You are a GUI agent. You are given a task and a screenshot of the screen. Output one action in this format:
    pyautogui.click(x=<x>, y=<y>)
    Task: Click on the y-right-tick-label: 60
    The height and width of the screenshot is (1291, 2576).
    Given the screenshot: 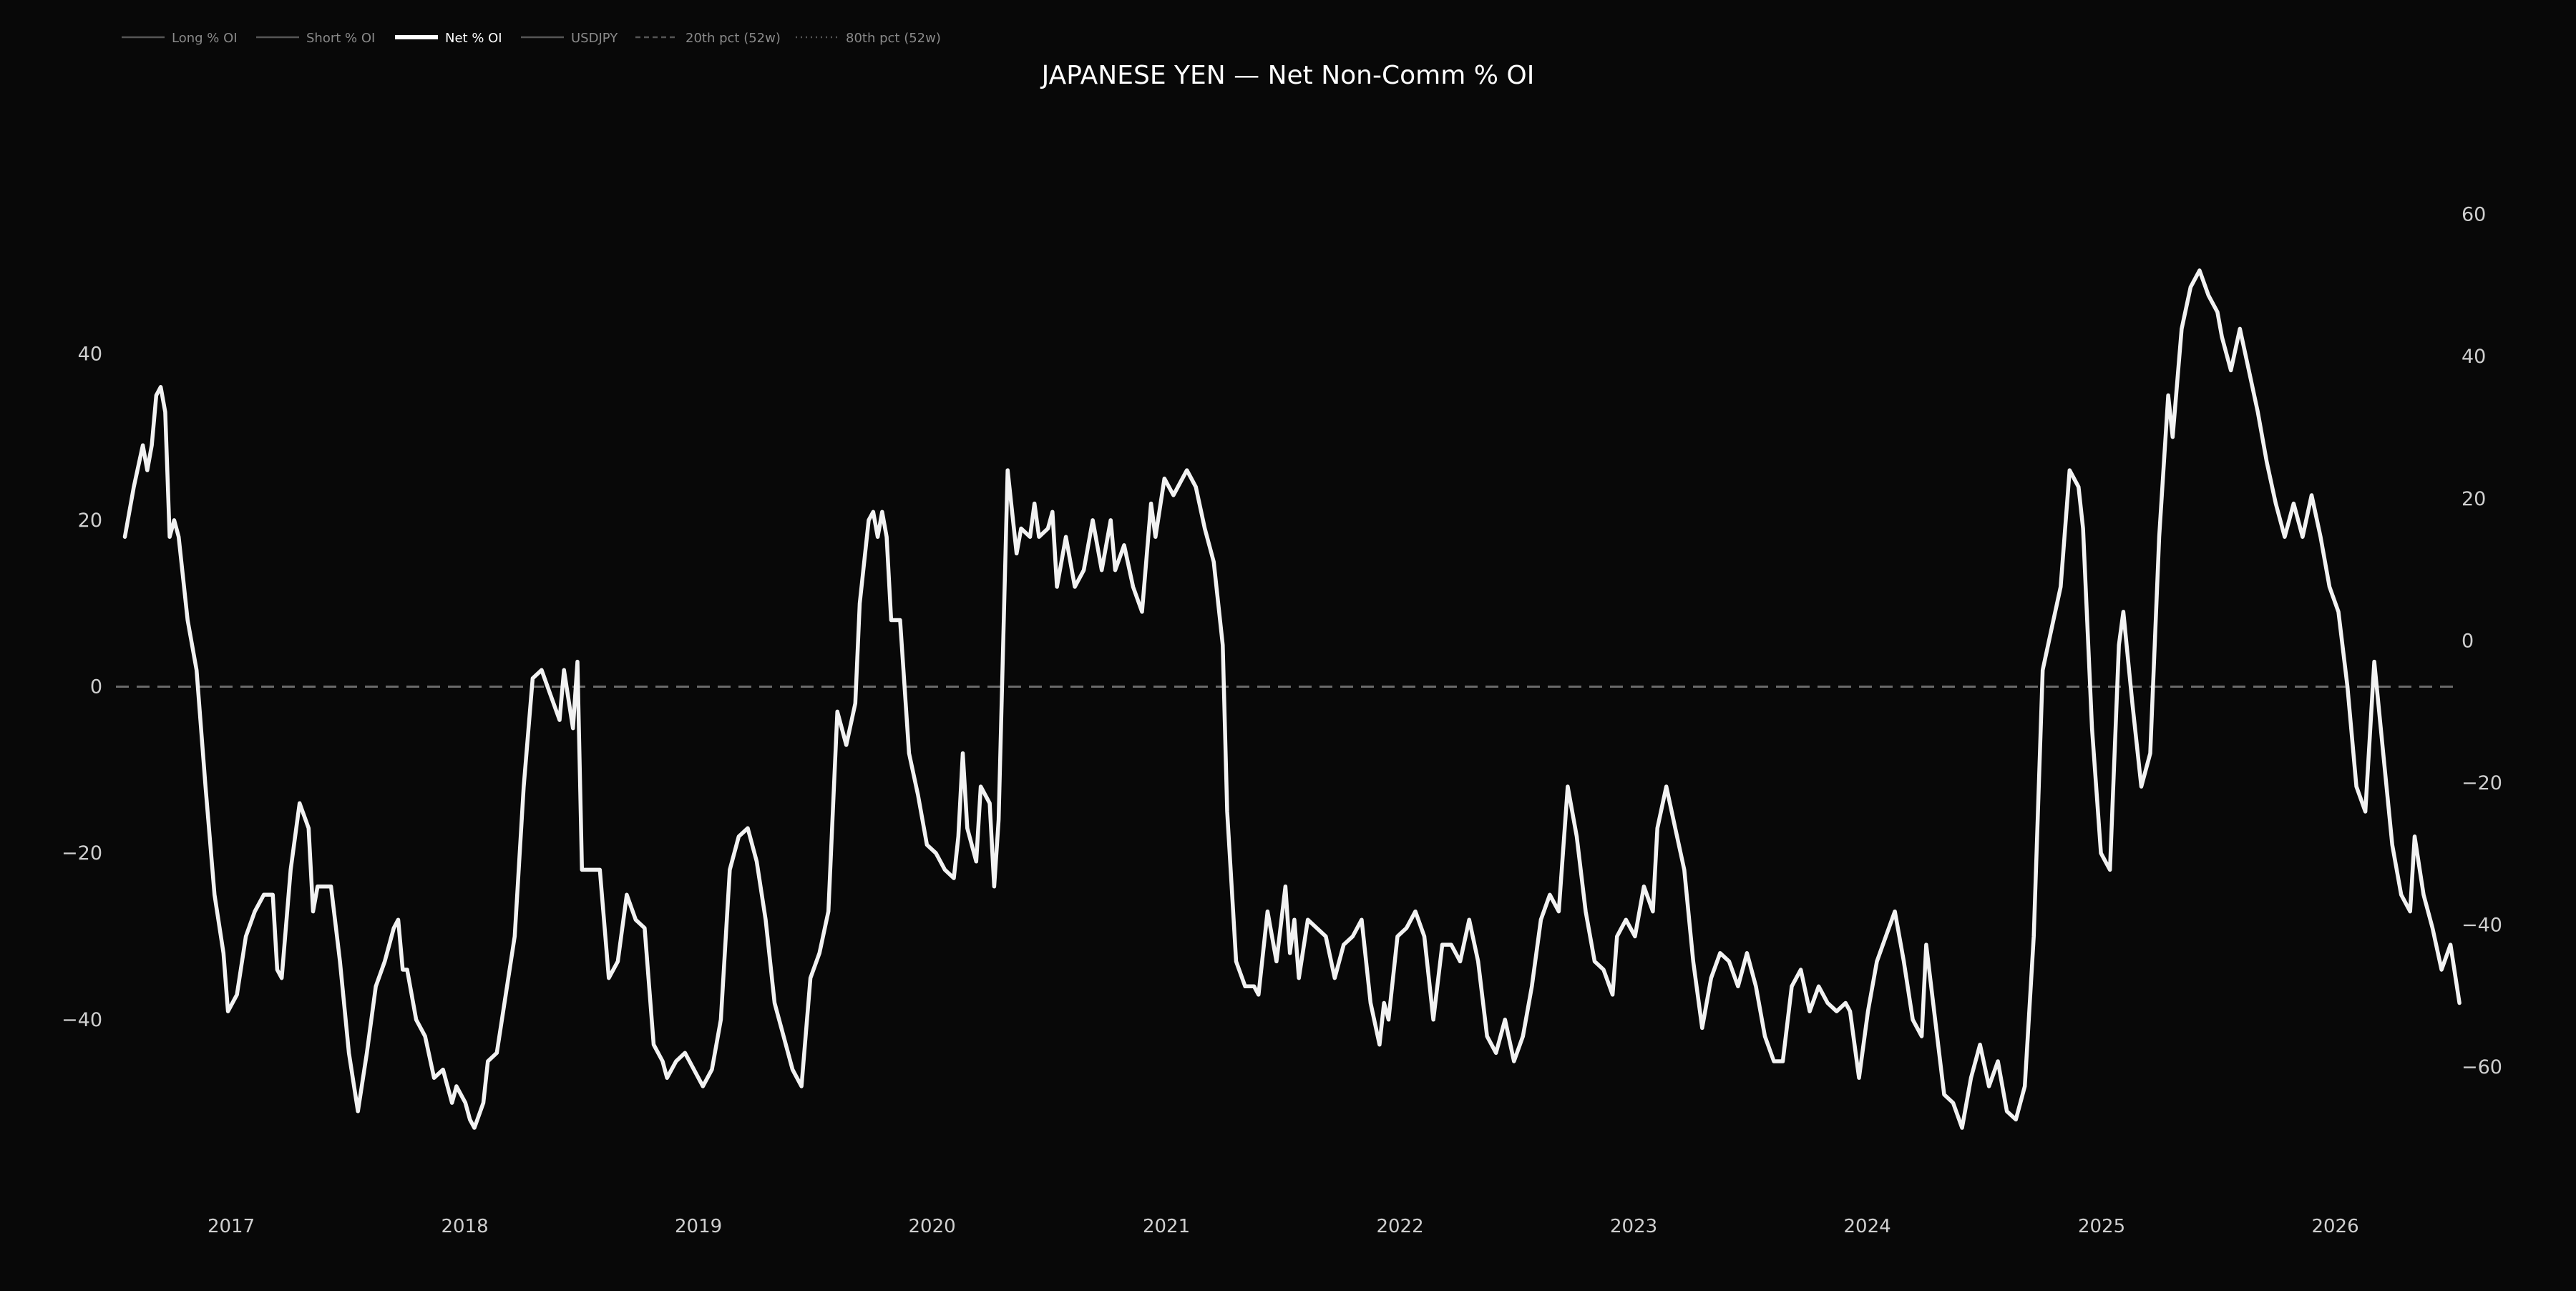 What is the action you would take?
    pyautogui.click(x=2474, y=215)
    